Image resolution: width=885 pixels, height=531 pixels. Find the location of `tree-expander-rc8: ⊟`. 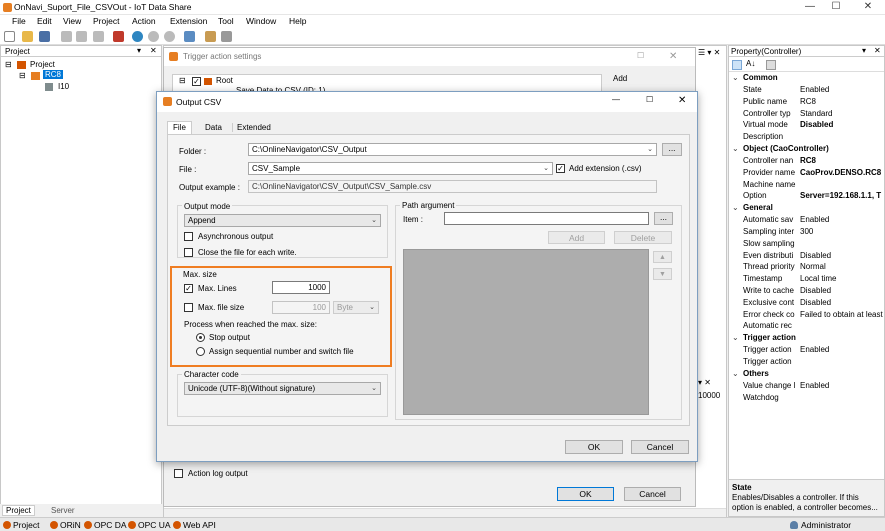

tree-expander-rc8: ⊟ is located at coordinates (22, 75).